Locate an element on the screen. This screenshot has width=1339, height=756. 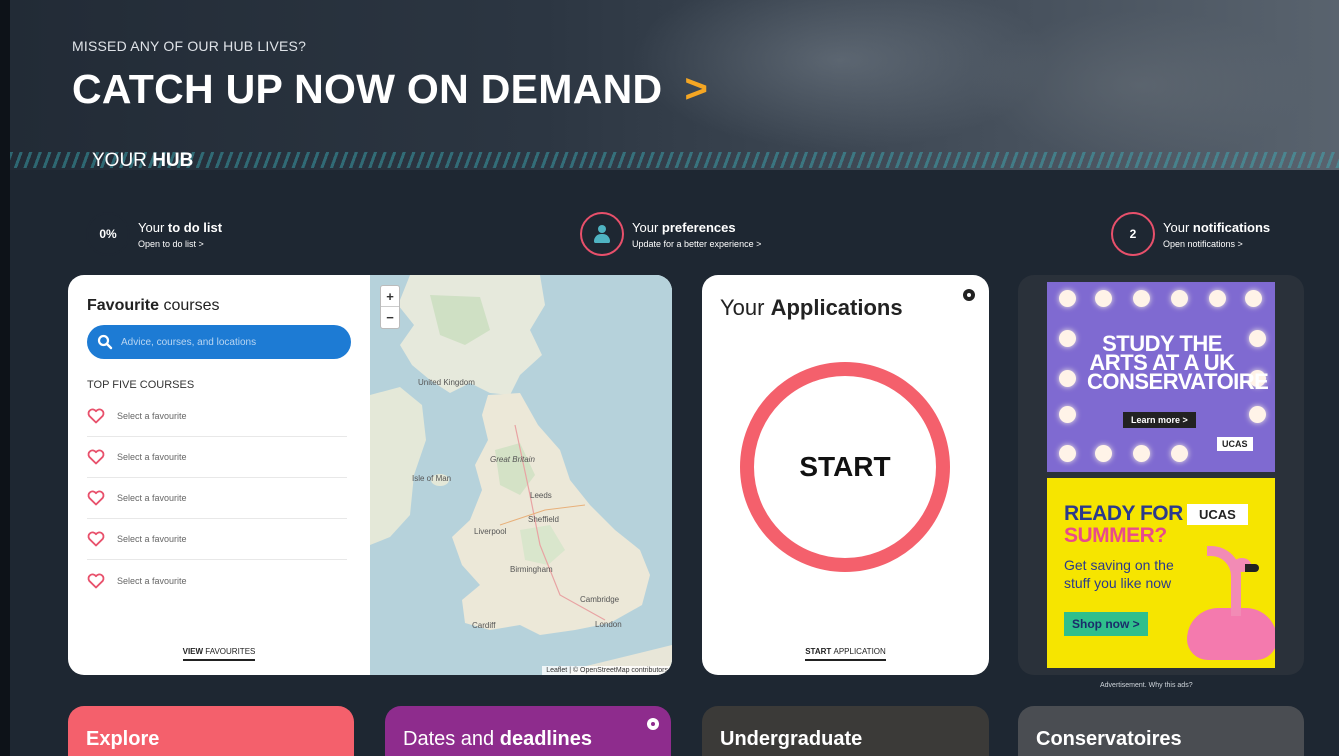
dates-deadlines-card: Dates and deadlines is located at coordinates (528, 731).